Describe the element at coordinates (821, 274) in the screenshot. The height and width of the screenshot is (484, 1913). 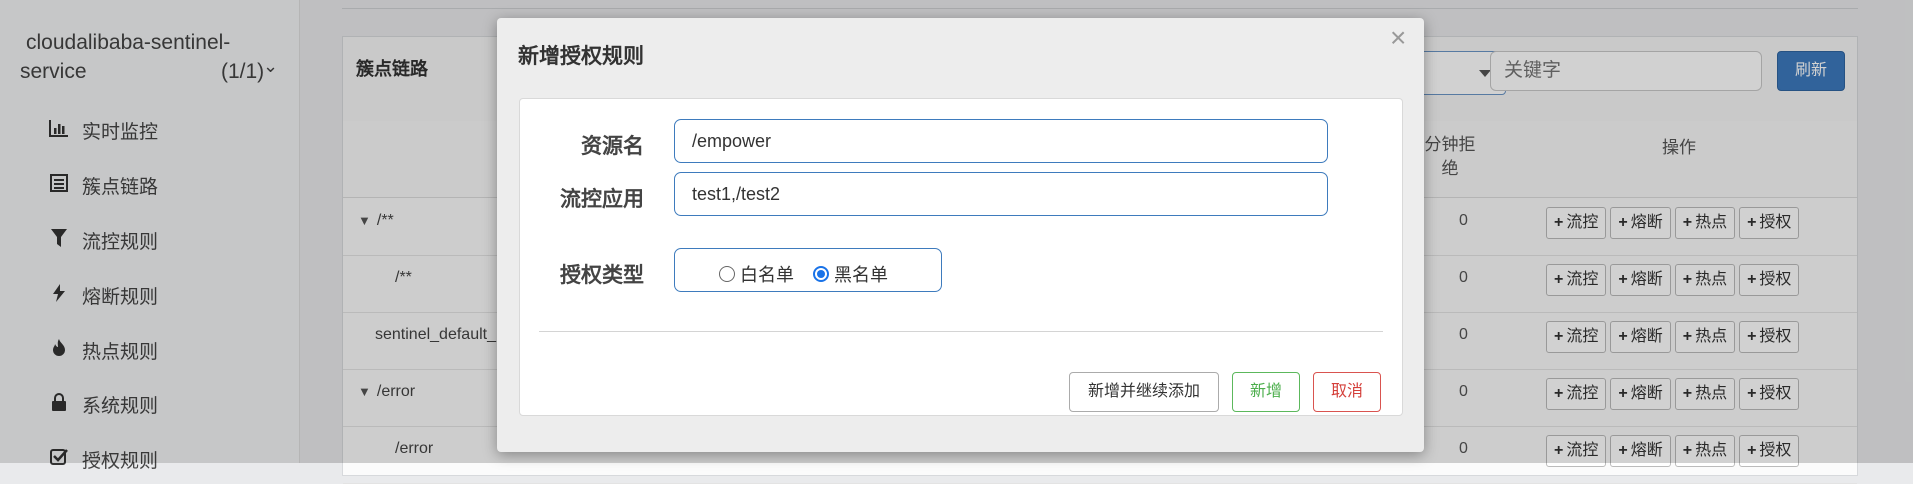
I see `radio-checked-icon` at that location.